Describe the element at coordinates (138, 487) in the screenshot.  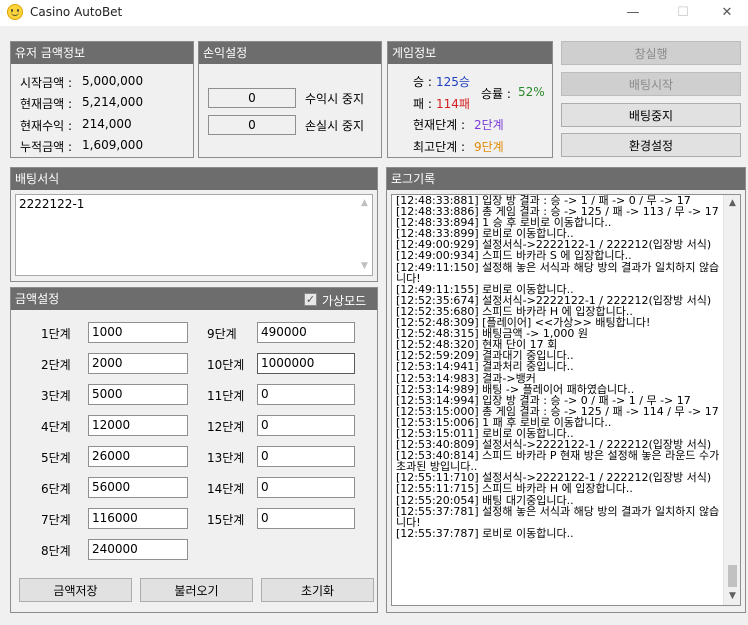
I see `stage-amount-input: 56000` at that location.